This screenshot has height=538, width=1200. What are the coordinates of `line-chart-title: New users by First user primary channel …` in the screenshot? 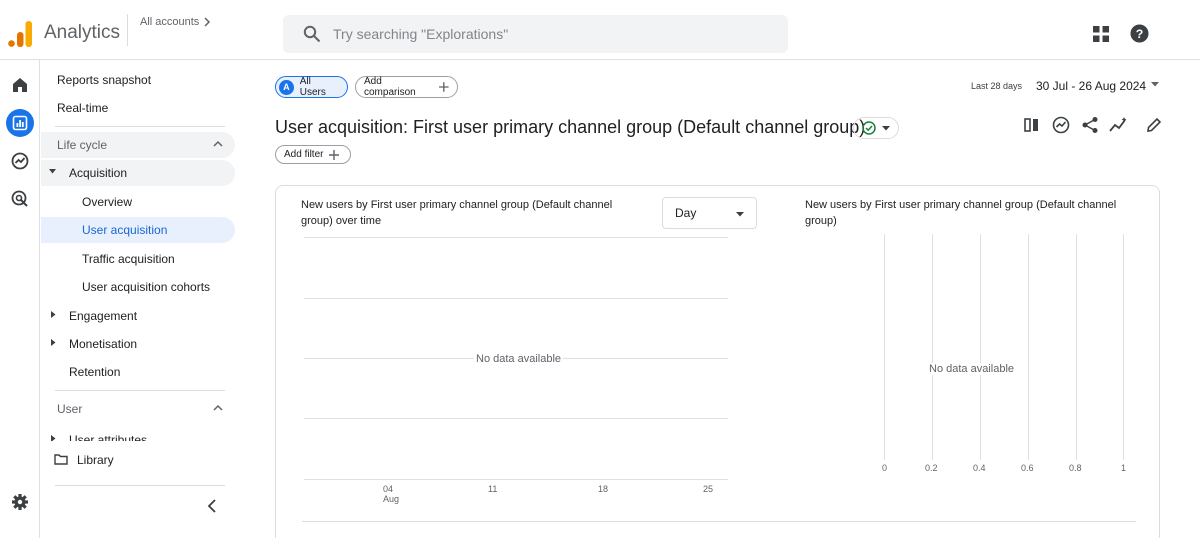 It's located at (457, 213).